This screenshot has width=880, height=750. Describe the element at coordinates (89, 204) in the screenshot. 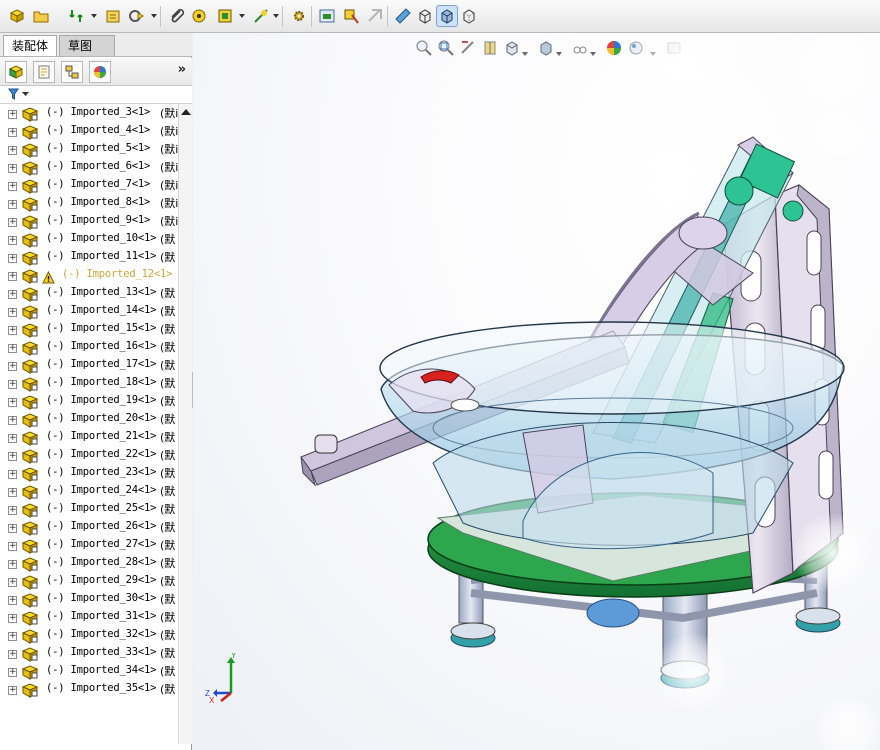

I see `tree-item: + (-) Imported_8<1> (默i` at that location.